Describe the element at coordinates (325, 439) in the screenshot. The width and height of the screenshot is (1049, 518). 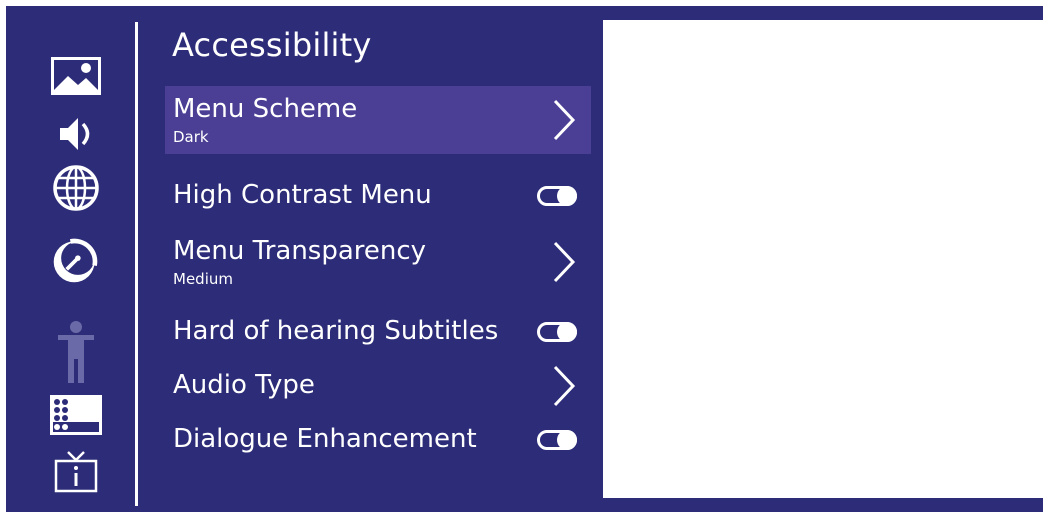
I see `menu-item-label: Dialogue Enhancement` at that location.